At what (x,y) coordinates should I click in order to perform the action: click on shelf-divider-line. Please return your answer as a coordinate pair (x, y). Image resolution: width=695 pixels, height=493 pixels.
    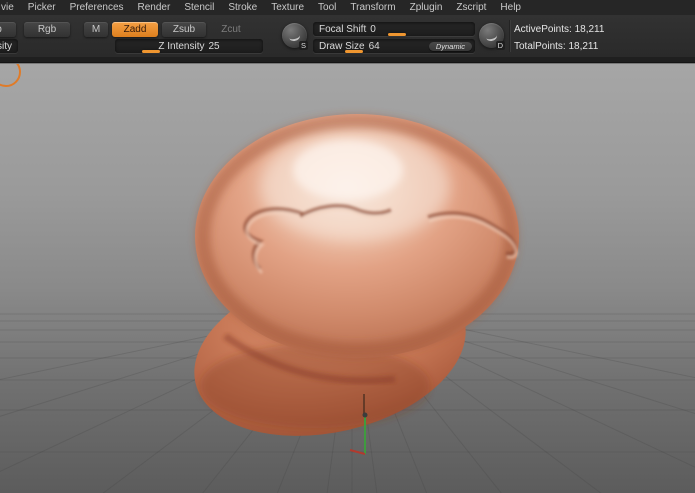
    Looking at the image, I should click on (509, 36).